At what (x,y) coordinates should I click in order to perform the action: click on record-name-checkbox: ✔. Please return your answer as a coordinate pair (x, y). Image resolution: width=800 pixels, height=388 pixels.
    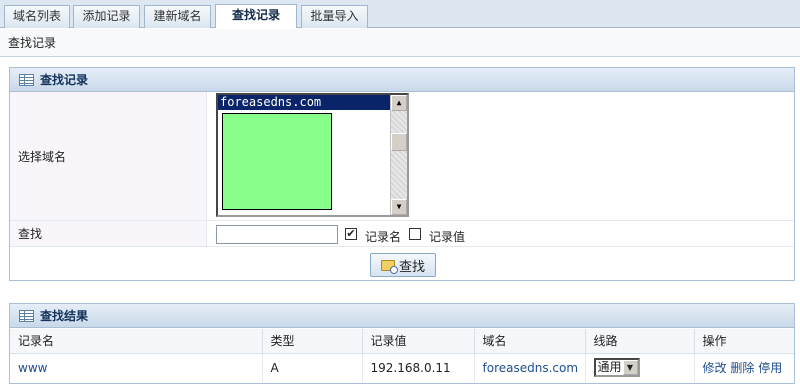
    Looking at the image, I should click on (351, 234).